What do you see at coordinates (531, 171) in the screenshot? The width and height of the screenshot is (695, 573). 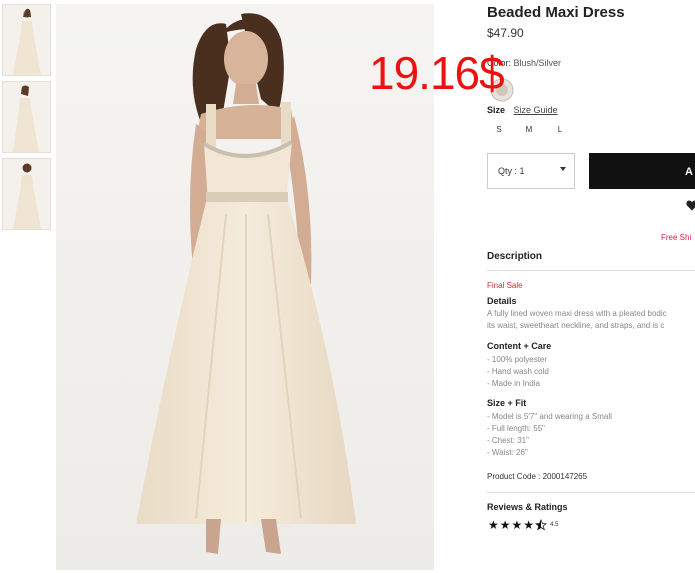 I see `quantity-select: Qty : 1` at bounding box center [531, 171].